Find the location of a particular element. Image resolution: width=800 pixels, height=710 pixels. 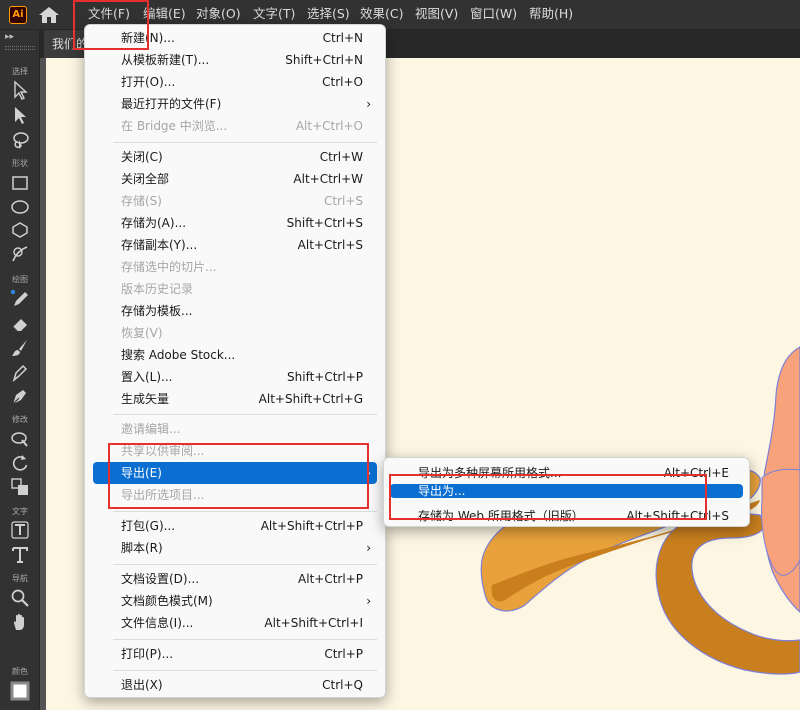

pen-tool-icon is located at coordinates (20, 396).